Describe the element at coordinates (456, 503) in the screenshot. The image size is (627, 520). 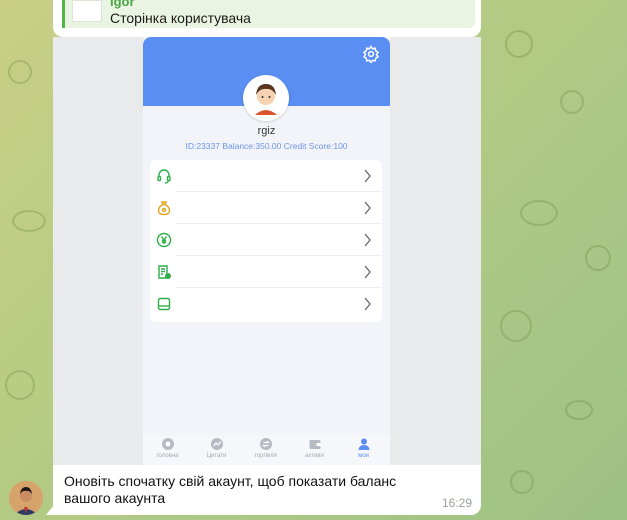
I see `message-time: 16:29` at that location.